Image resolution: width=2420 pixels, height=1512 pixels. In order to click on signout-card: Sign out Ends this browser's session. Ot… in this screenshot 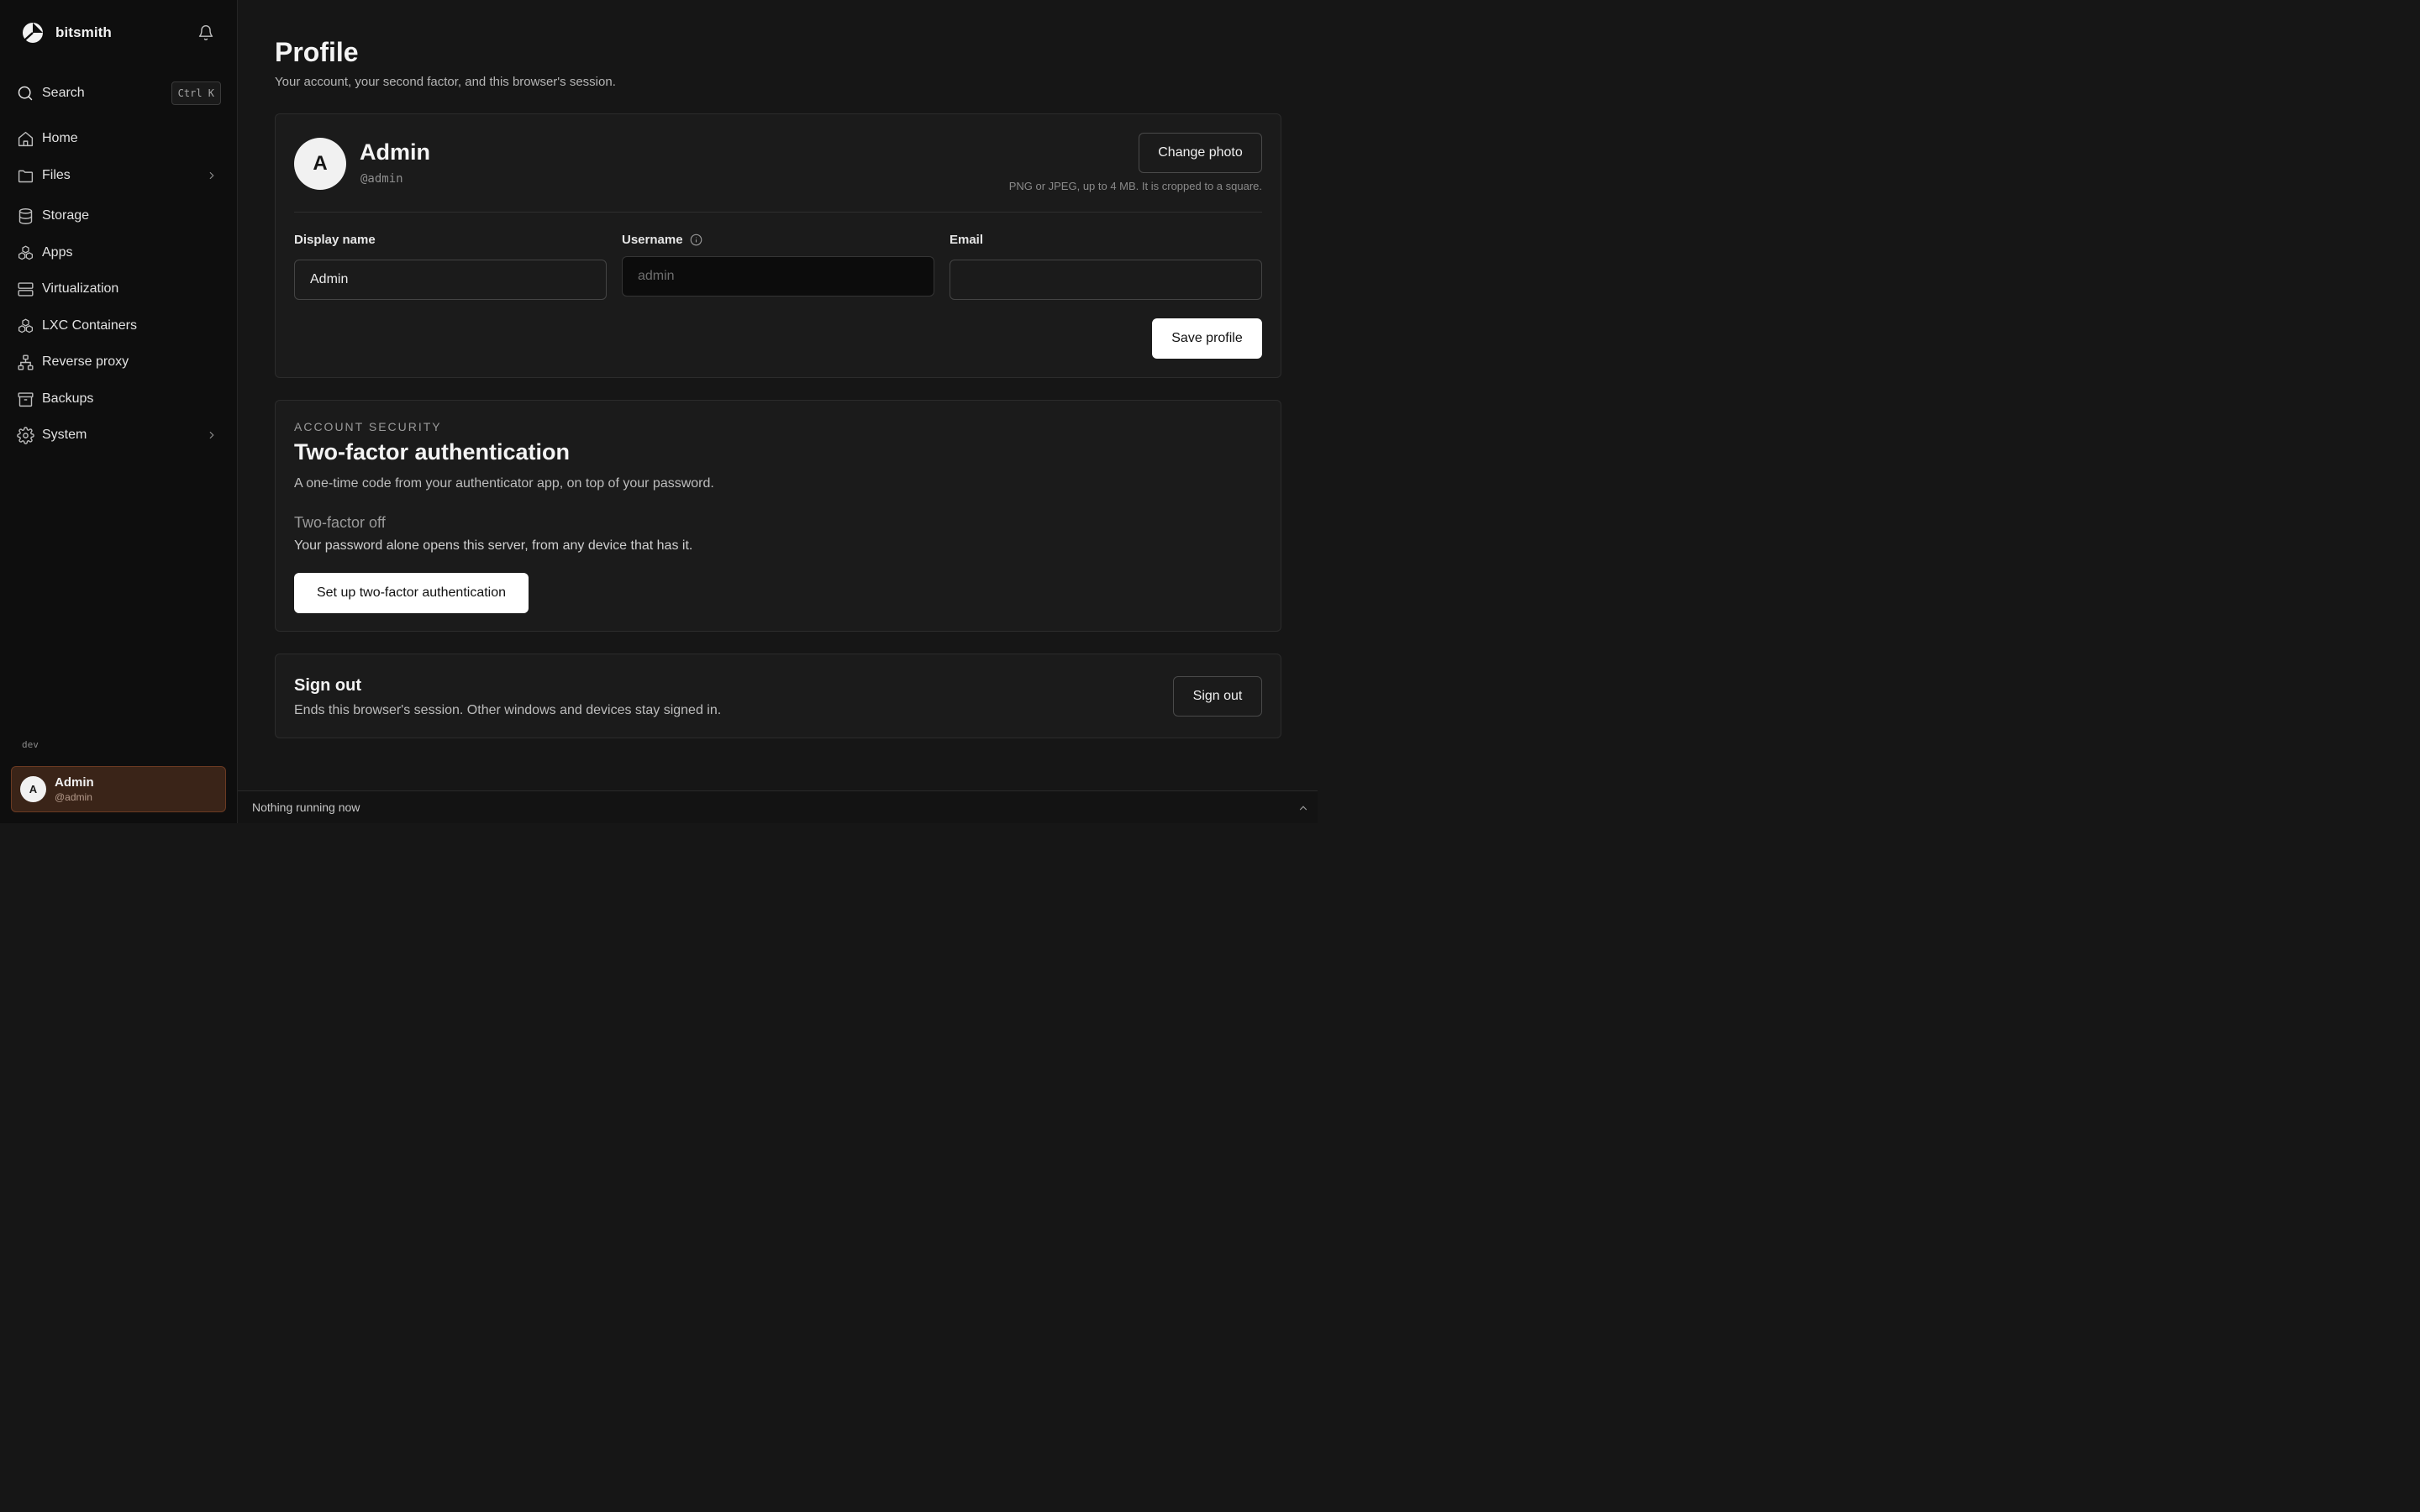, I will do `click(778, 696)`.